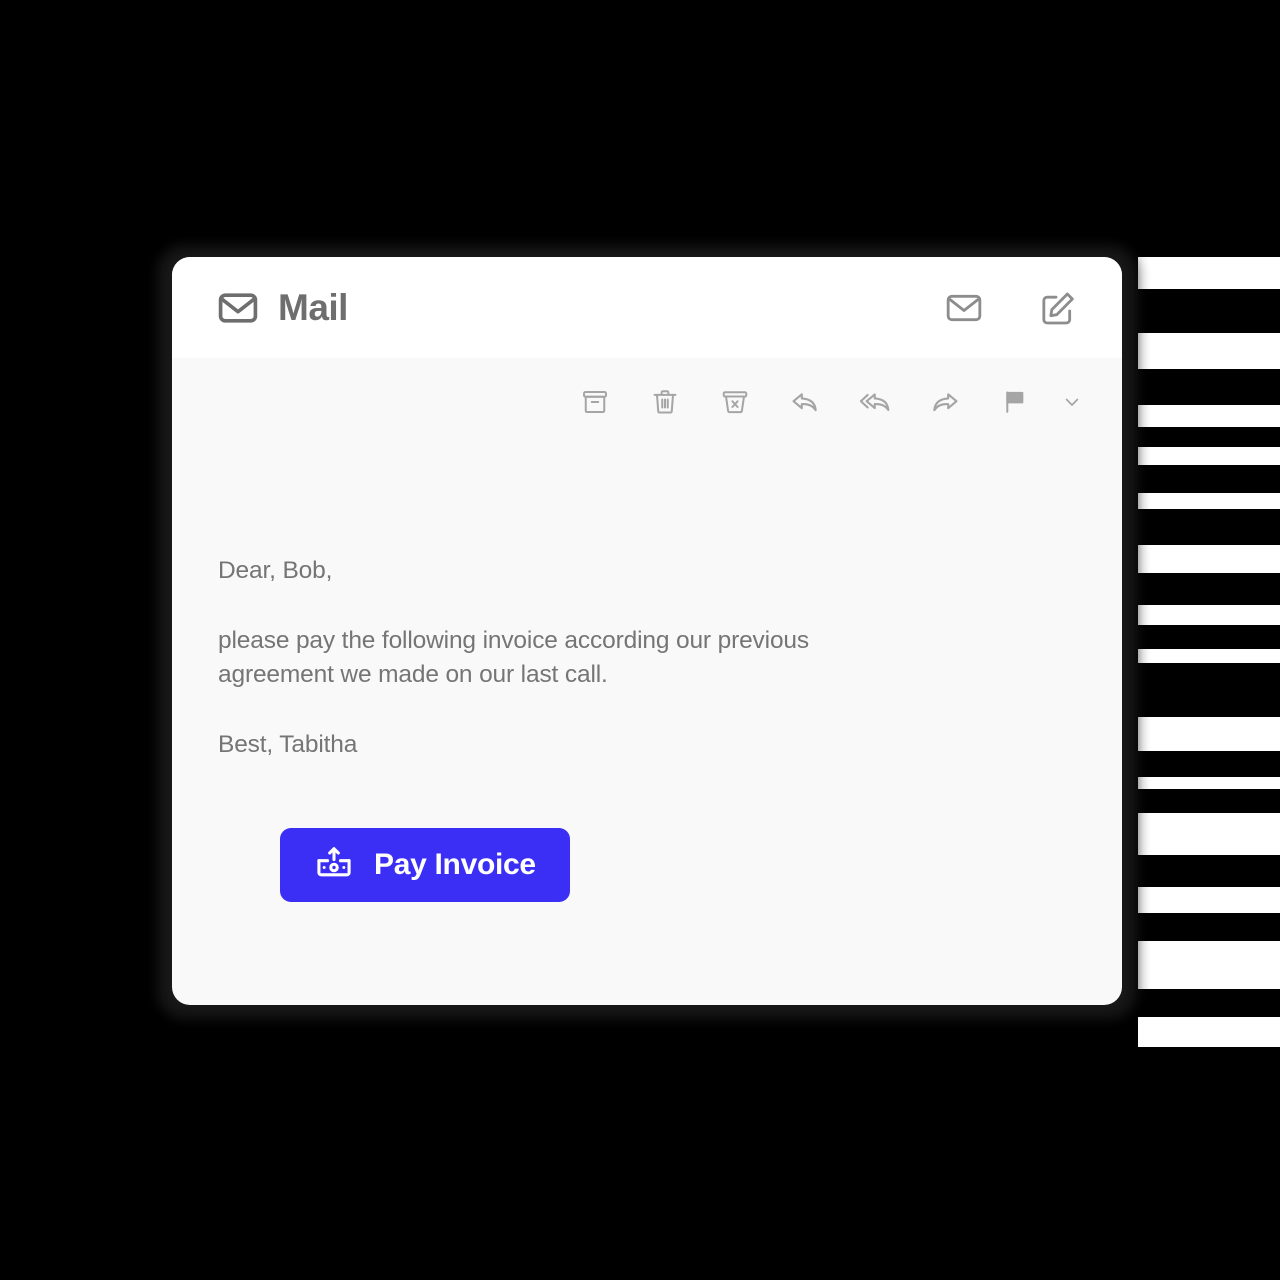 The width and height of the screenshot is (1280, 1280). Describe the element at coordinates (647, 307) in the screenshot. I see `window-header: Mail` at that location.